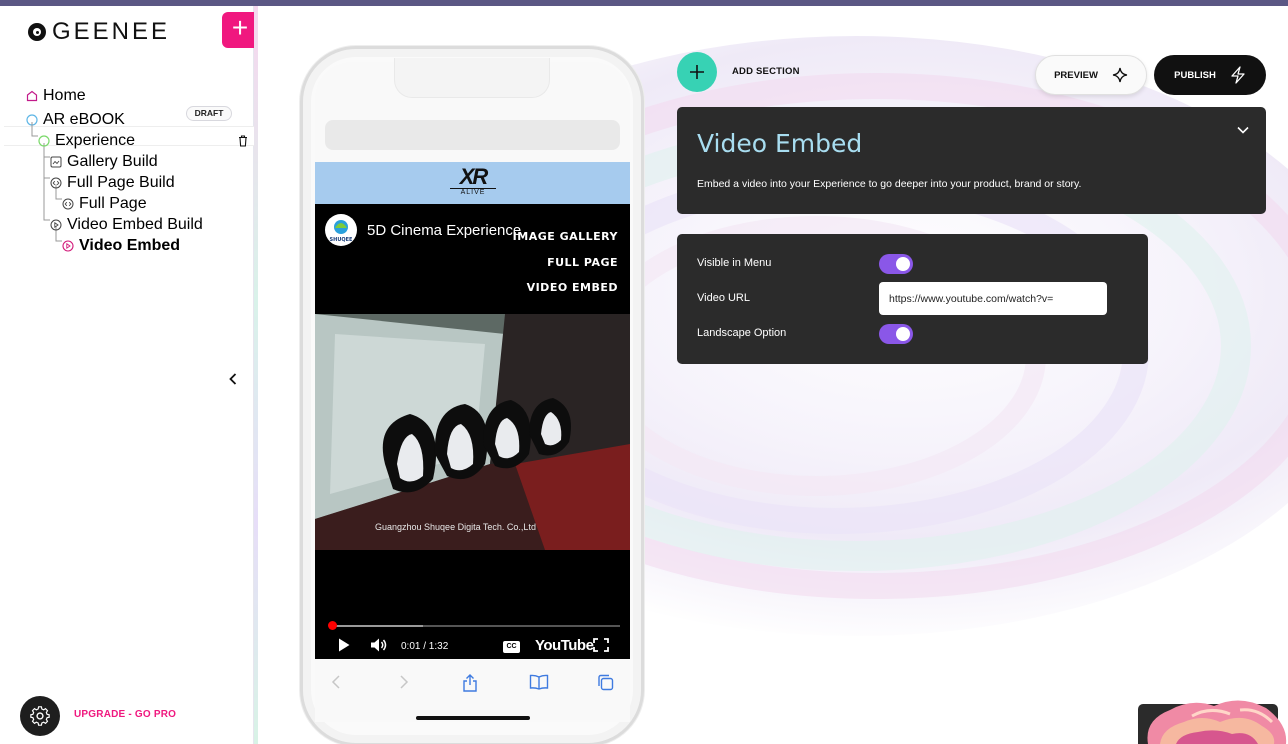 Image resolution: width=1288 pixels, height=744 pixels. I want to click on tree-item-full-page: Full Page, so click(104, 204).